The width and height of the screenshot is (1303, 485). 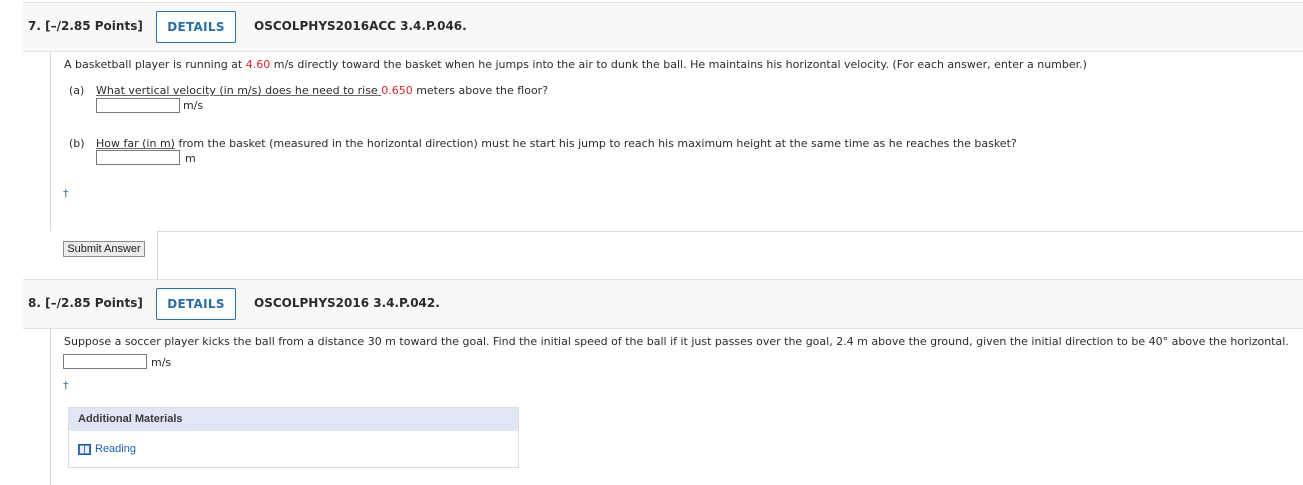 I want to click on question-8-title: 8. [–/2.85 Points], so click(x=85, y=303).